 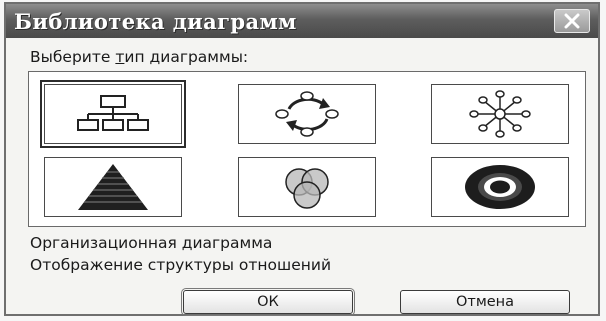 I want to click on close-x-icon, so click(x=572, y=21).